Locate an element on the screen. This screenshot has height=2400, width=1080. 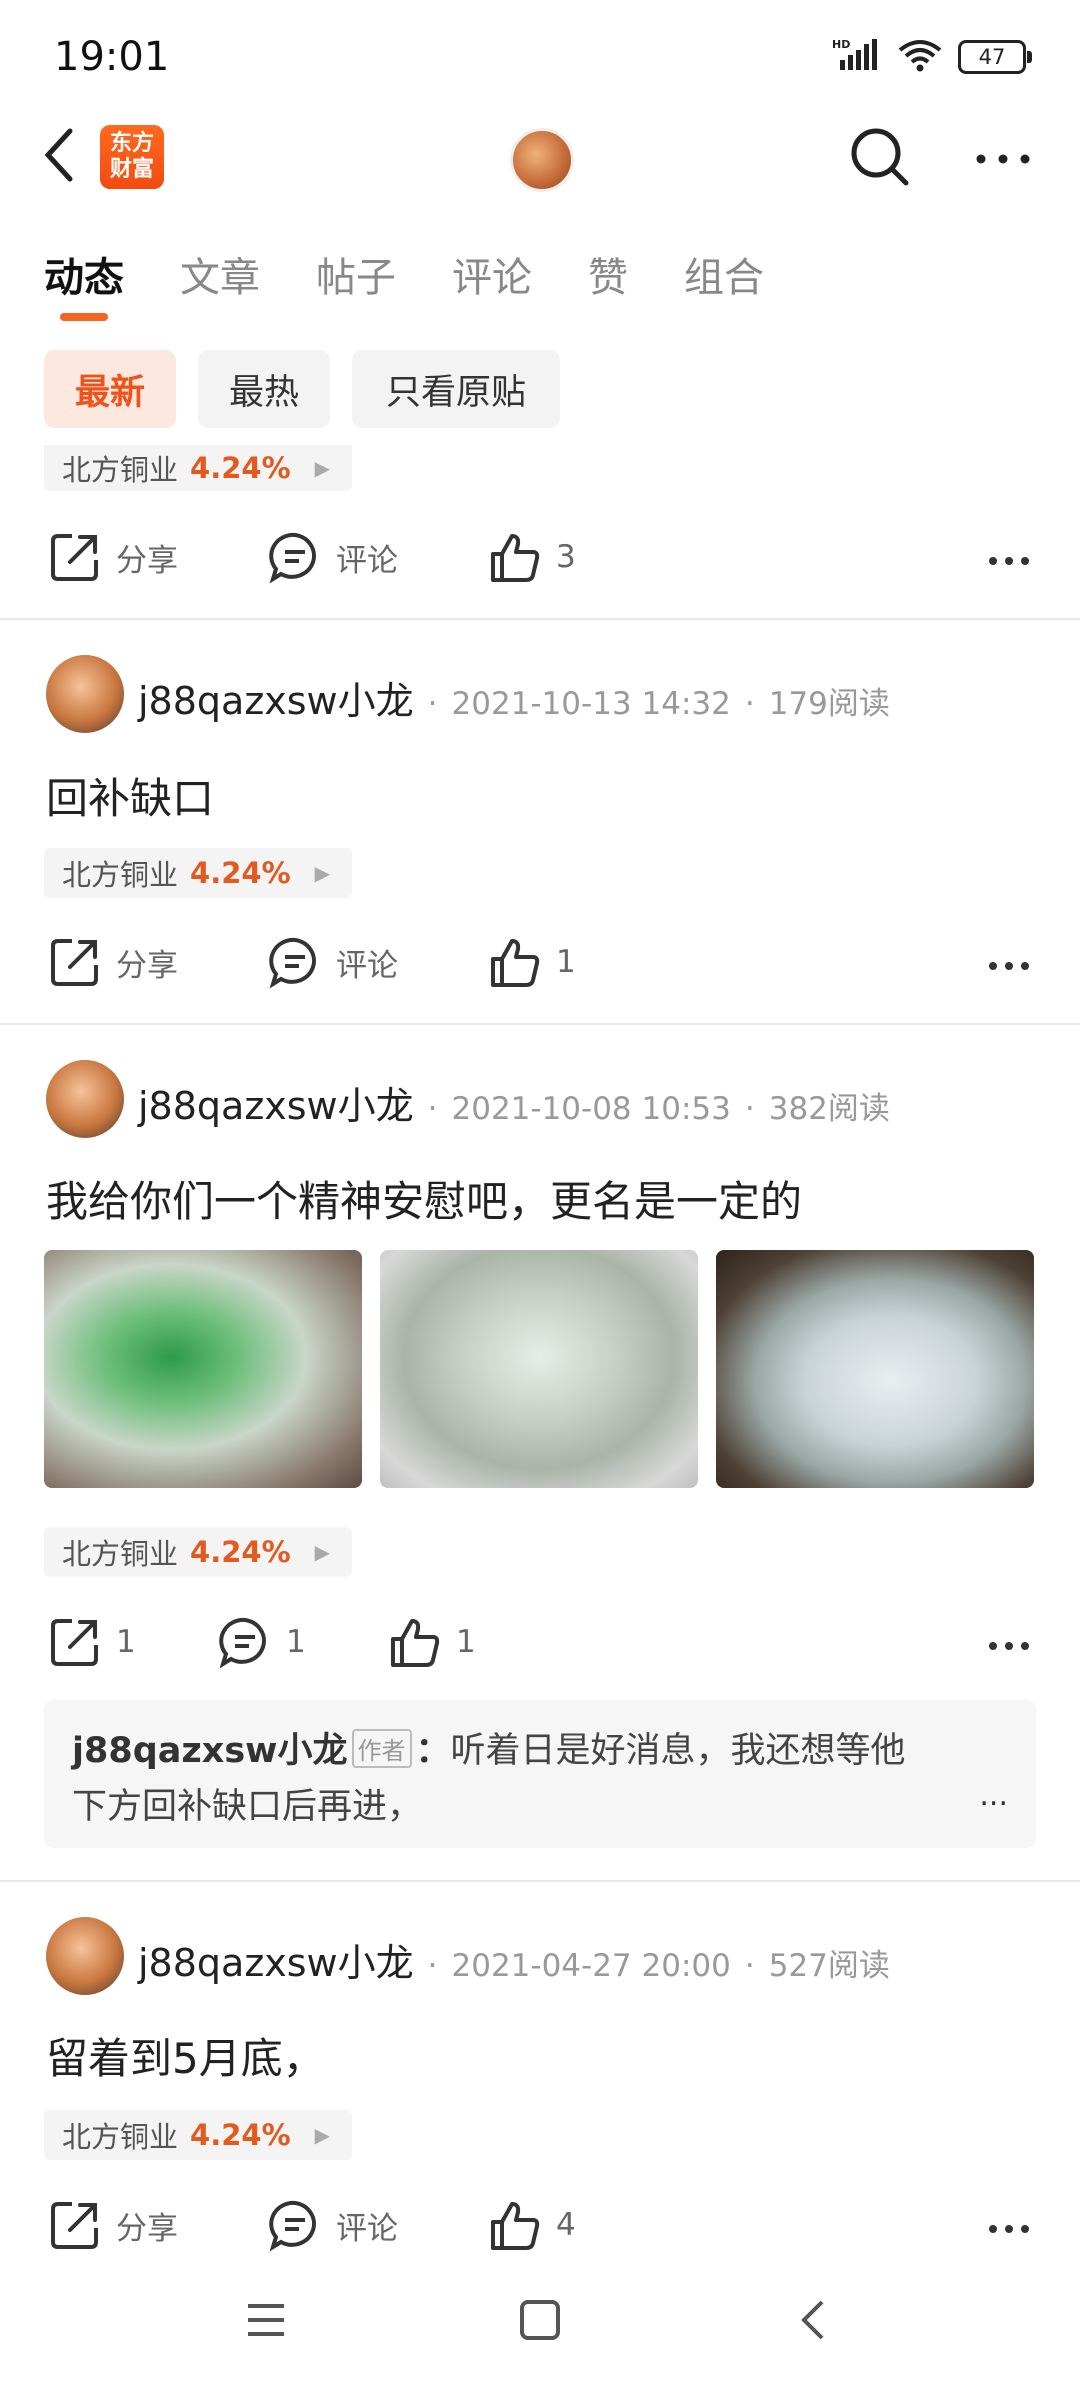
status-time: 19:01 is located at coordinates (112, 57).